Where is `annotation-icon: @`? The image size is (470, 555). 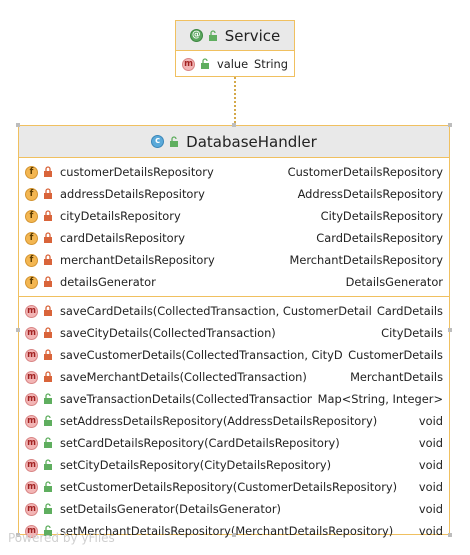
annotation-icon: @ is located at coordinates (196, 35).